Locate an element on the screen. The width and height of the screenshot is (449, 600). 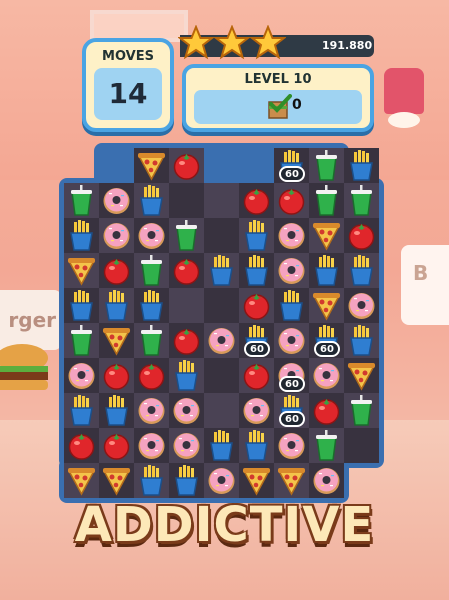
goal-counter: 0 is located at coordinates (297, 105).